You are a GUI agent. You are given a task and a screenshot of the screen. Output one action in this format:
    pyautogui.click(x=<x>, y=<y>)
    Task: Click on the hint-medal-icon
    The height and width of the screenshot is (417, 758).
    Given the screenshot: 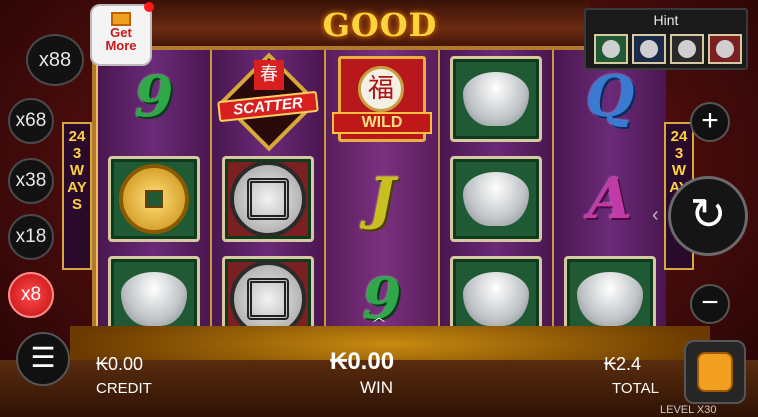 What is the action you would take?
    pyautogui.click(x=725, y=49)
    